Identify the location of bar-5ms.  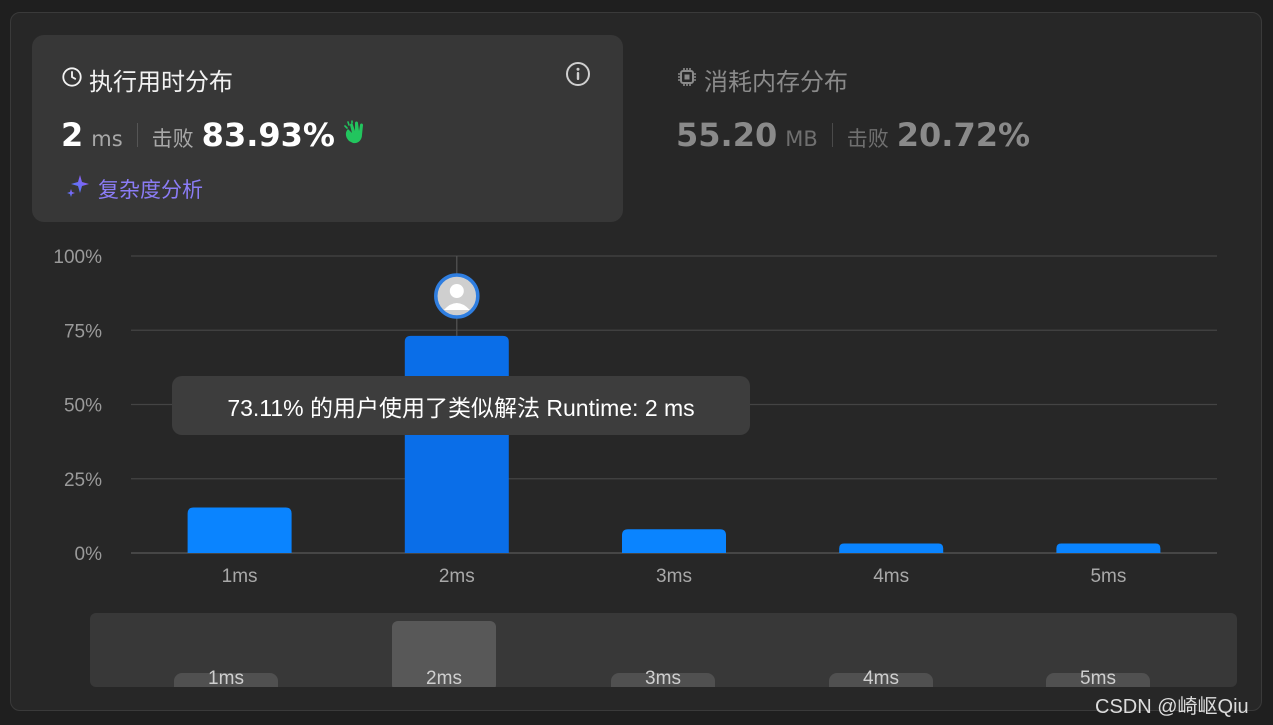
(1108, 548).